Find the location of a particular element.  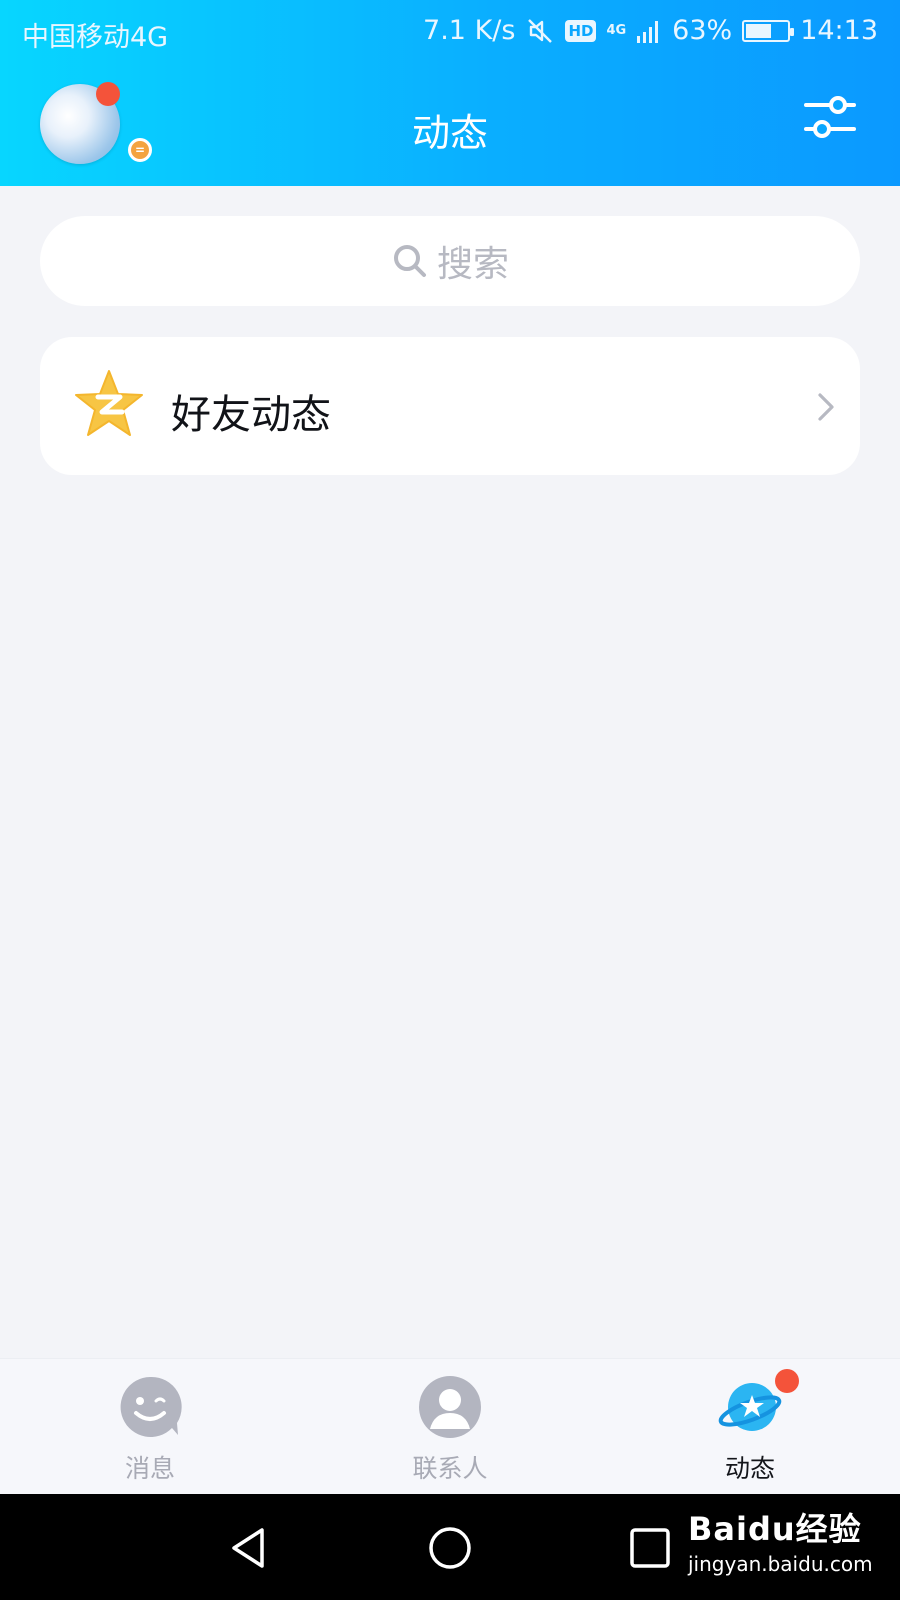

network-speed: 7.1 K/s is located at coordinates (469, 30).